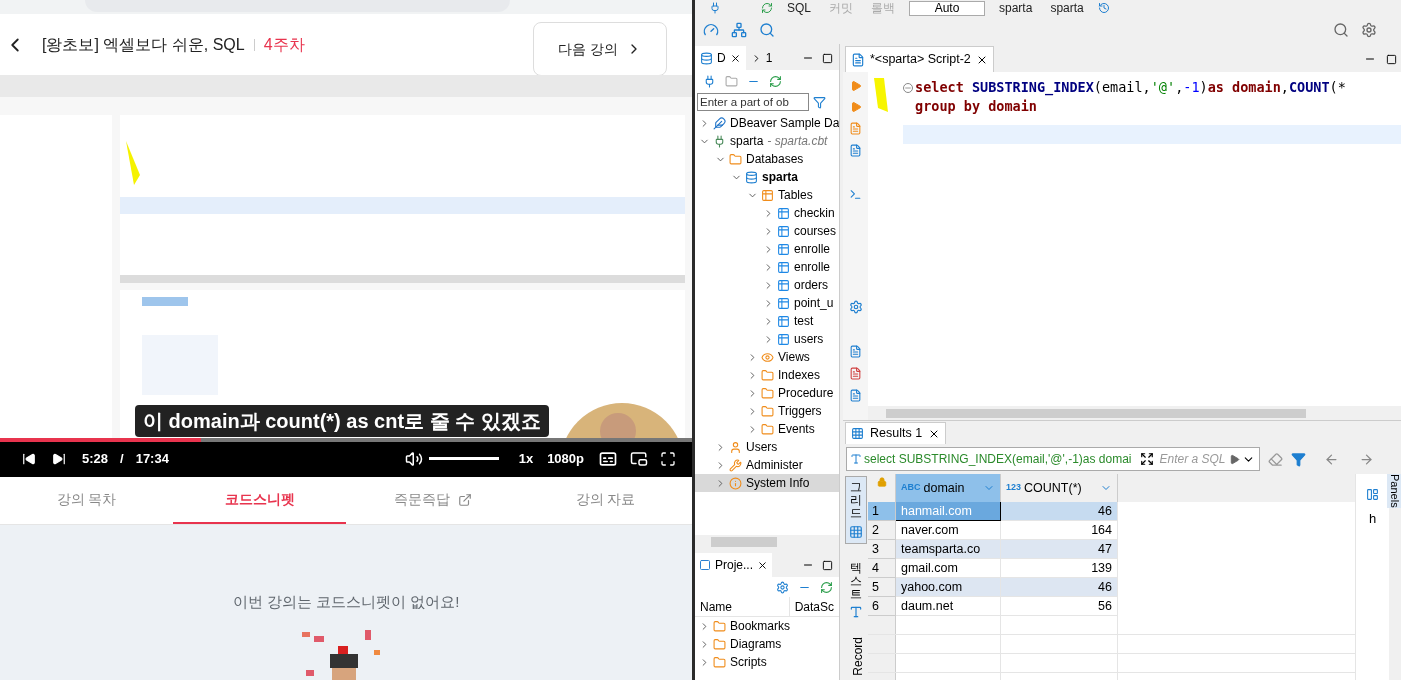  I want to click on terminal-icon, so click(855, 194).